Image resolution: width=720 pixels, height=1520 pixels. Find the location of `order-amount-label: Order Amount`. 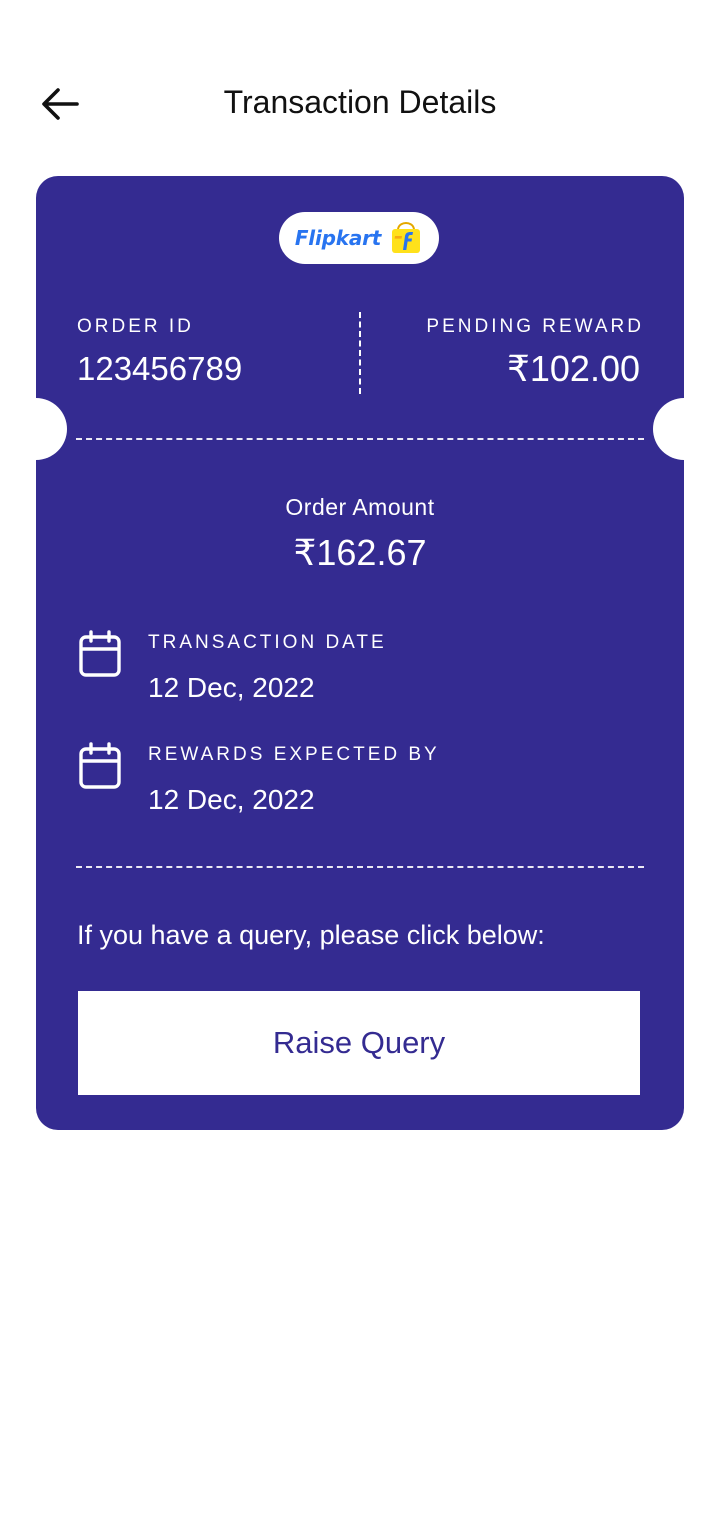

order-amount-label: Order Amount is located at coordinates (360, 507).